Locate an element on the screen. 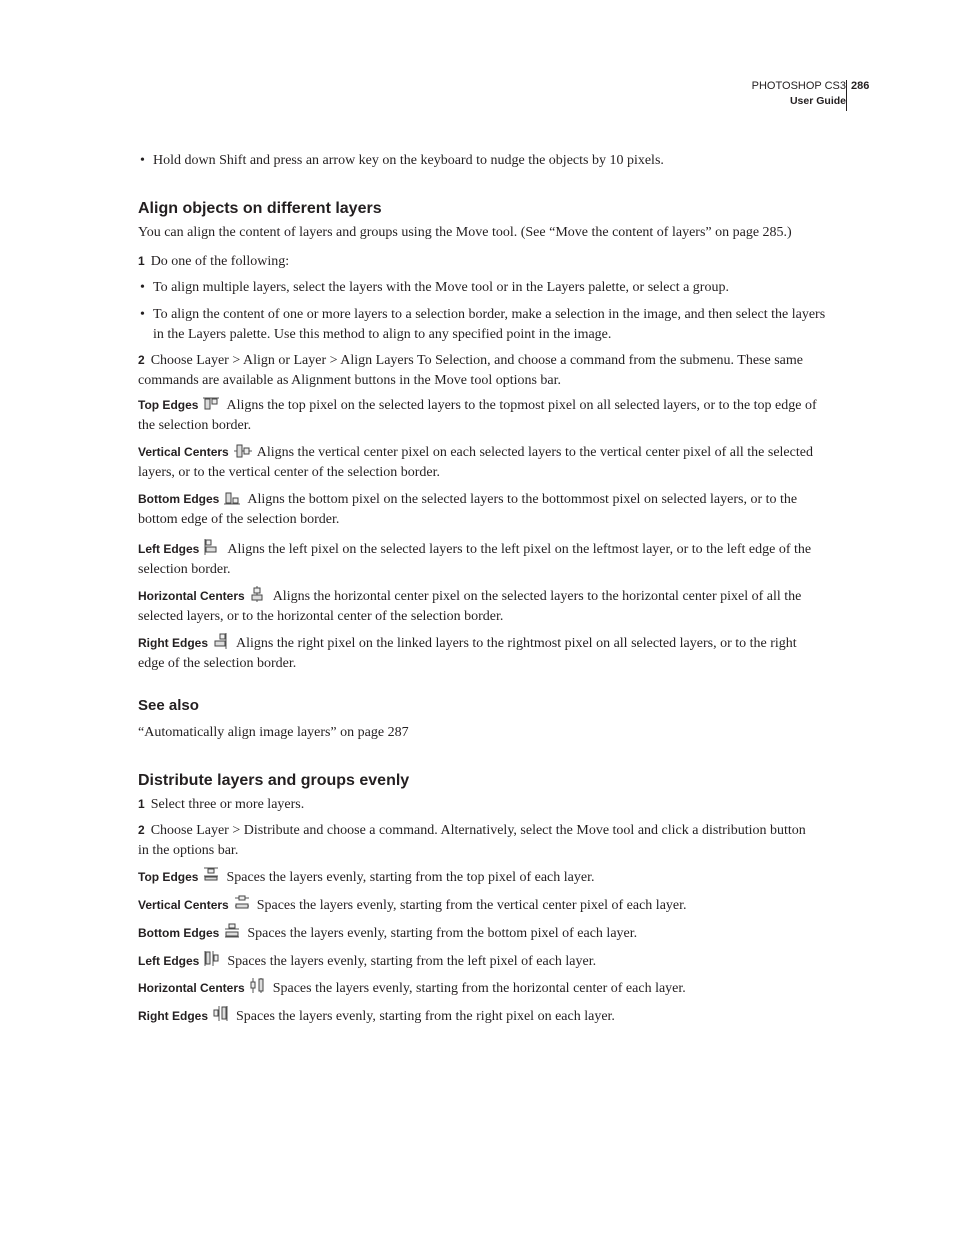  align-left-edges-icon is located at coordinates (212, 546).